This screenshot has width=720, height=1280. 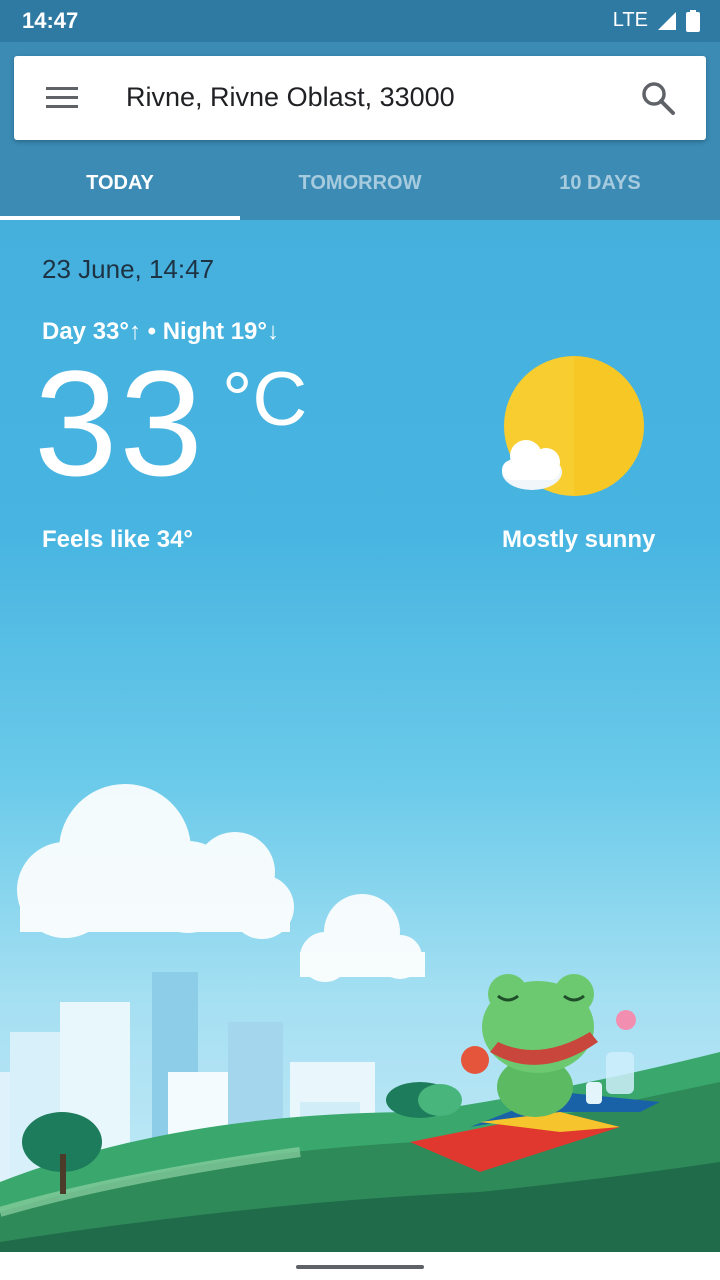 What do you see at coordinates (360, 21) in the screenshot?
I see `status-bar: 14:47 LTE` at bounding box center [360, 21].